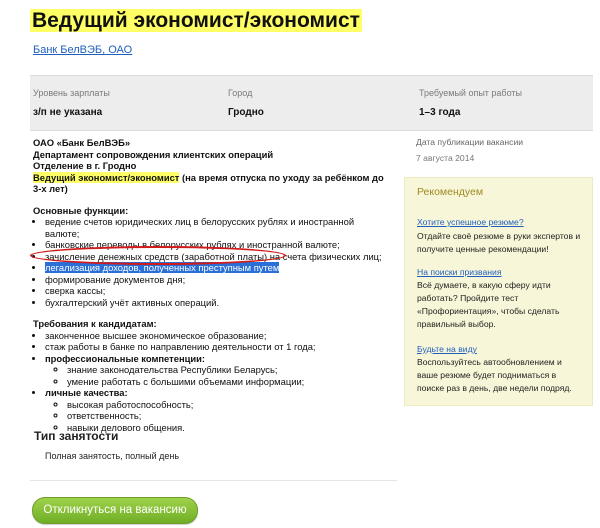  Describe the element at coordinates (440, 112) in the screenshot. I see `experience-value: 1–3 года` at that location.